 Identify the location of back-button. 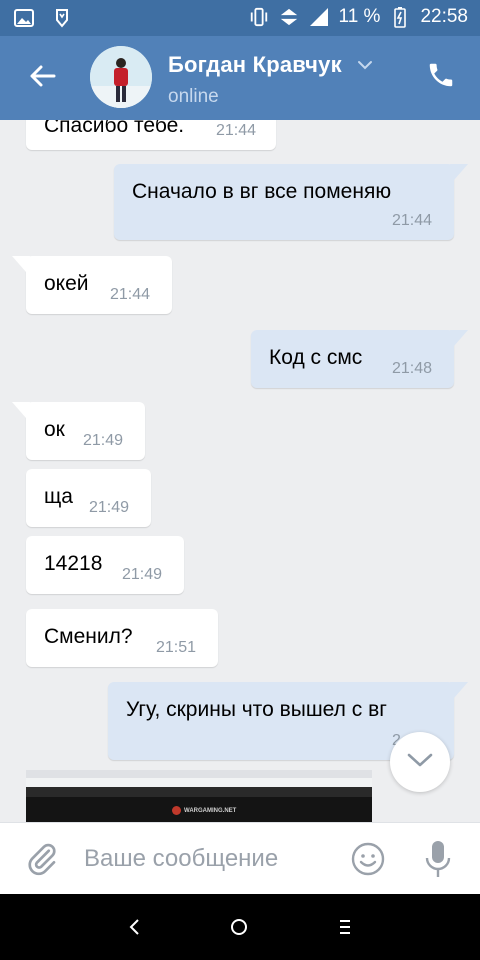
(42, 78).